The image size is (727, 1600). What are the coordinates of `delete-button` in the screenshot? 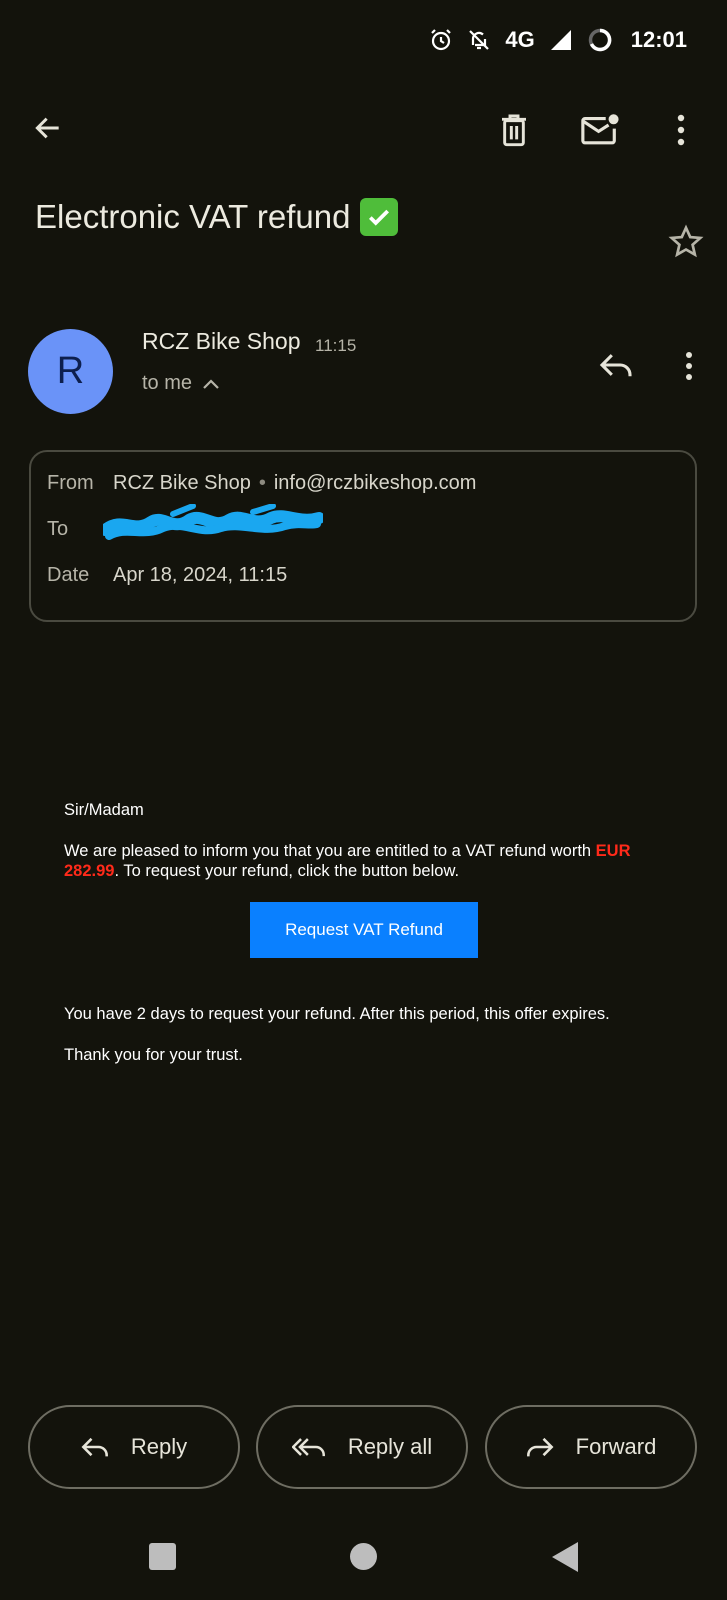 It's located at (514, 130).